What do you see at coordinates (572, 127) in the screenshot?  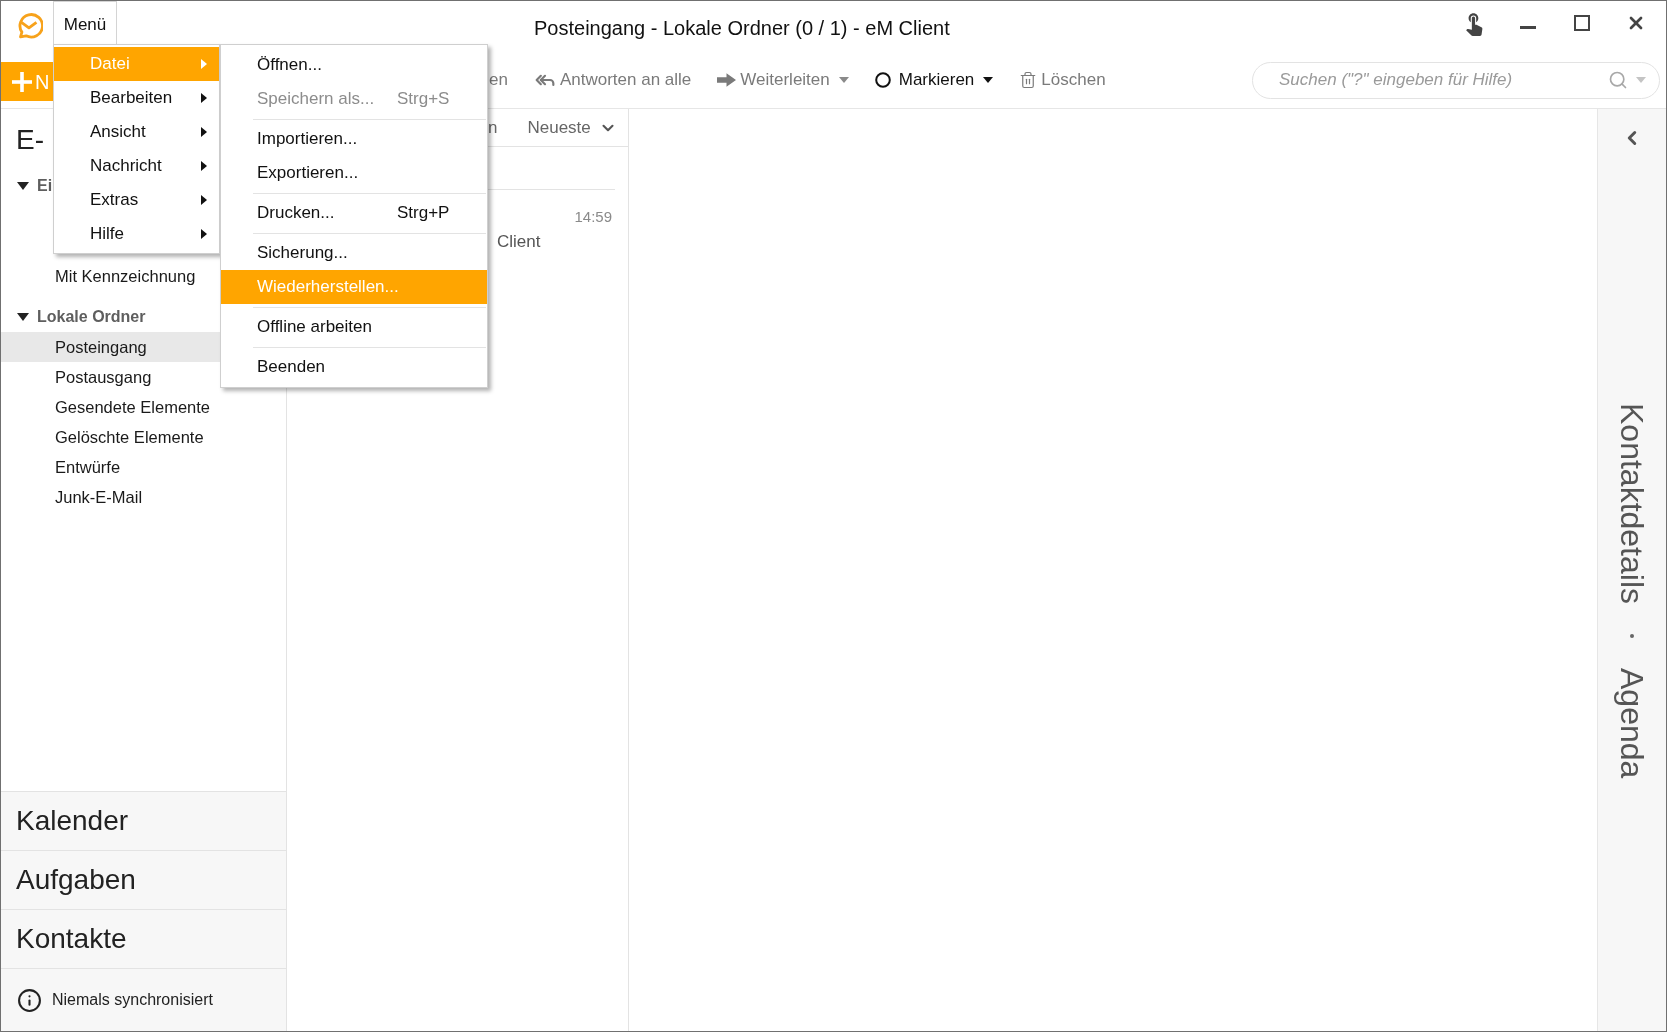 I see `sort-dropdown: Neueste` at bounding box center [572, 127].